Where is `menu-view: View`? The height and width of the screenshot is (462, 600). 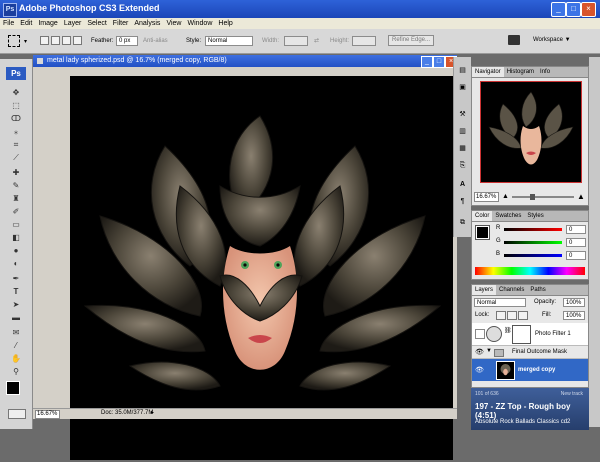
menu-view: View is located at coordinates (173, 23).